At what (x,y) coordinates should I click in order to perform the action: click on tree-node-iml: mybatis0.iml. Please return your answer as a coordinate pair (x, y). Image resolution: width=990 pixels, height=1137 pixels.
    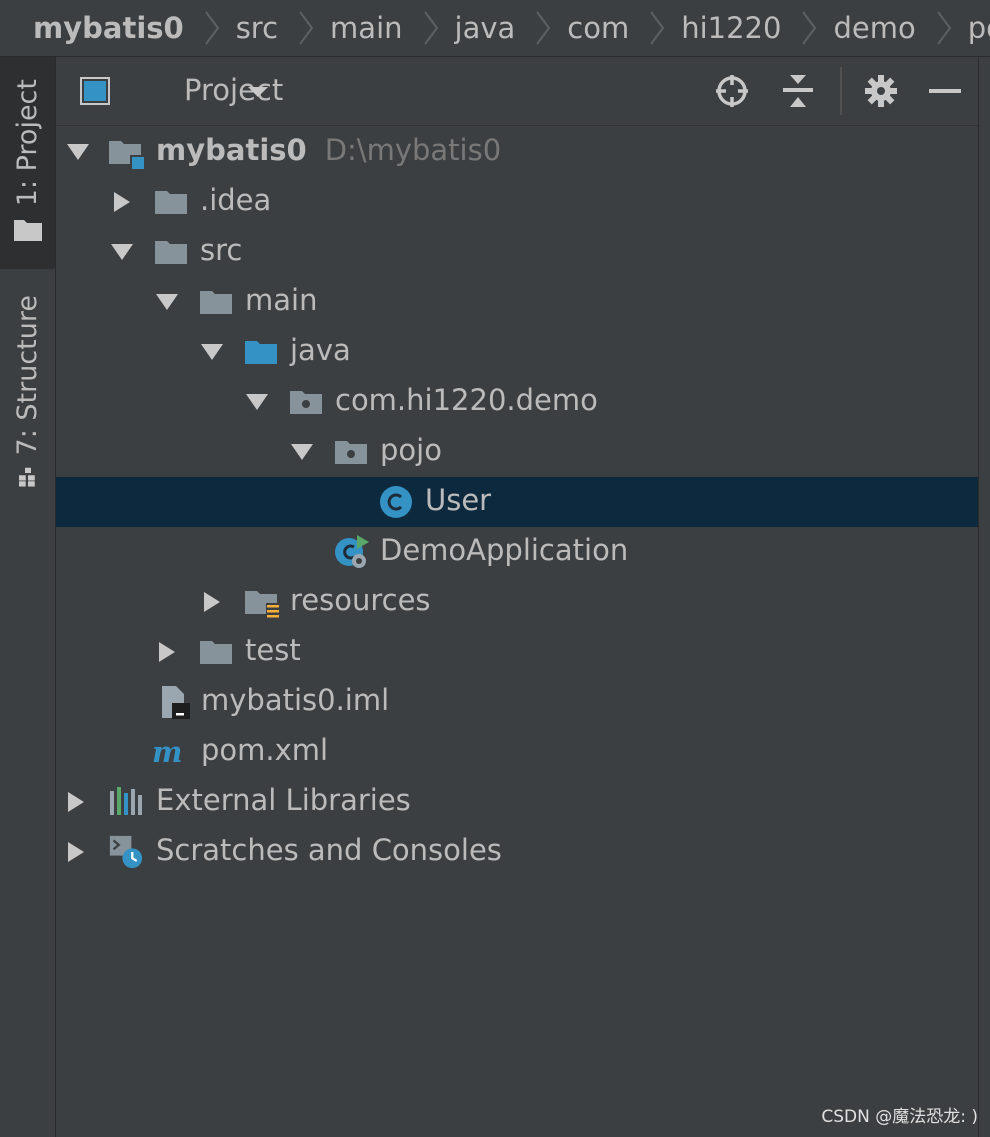
    Looking at the image, I should click on (517, 702).